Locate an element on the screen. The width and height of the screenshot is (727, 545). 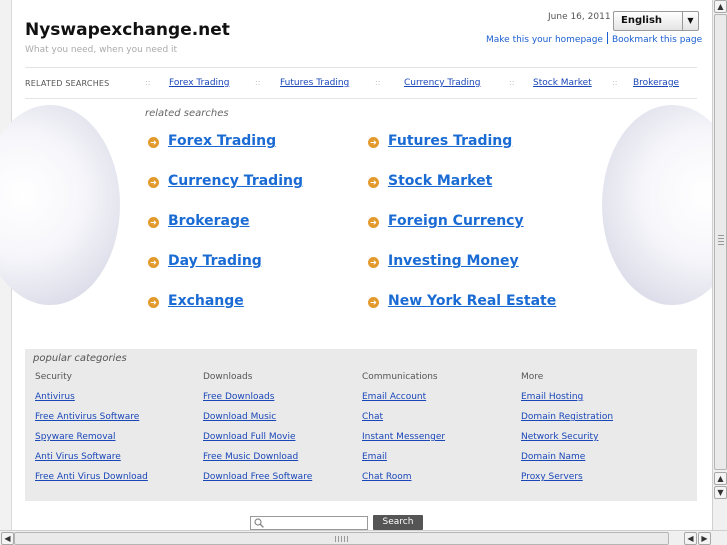
scroll-right-icon: ▶ is located at coordinates (704, 538).